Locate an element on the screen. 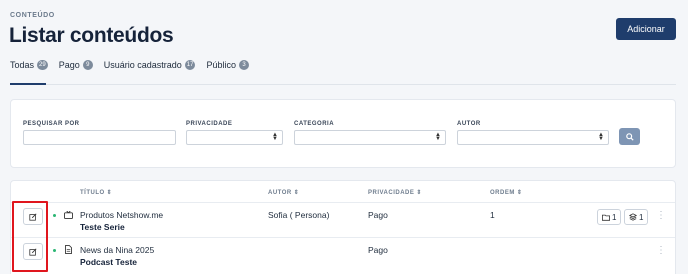 The height and width of the screenshot is (274, 688). add-button: Adicionar is located at coordinates (646, 29).